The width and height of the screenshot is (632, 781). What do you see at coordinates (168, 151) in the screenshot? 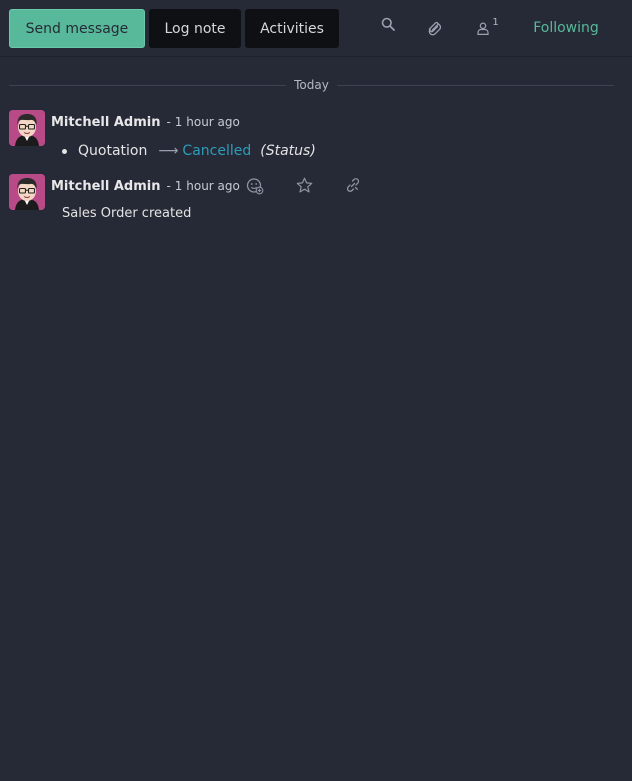
I see `arrow-right-icon: ⟶` at bounding box center [168, 151].